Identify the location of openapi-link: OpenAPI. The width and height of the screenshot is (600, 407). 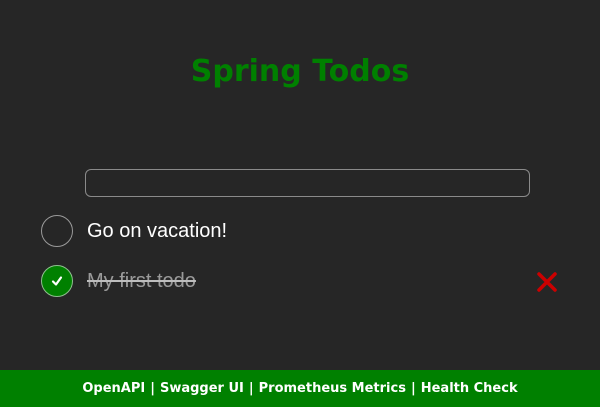
(113, 388).